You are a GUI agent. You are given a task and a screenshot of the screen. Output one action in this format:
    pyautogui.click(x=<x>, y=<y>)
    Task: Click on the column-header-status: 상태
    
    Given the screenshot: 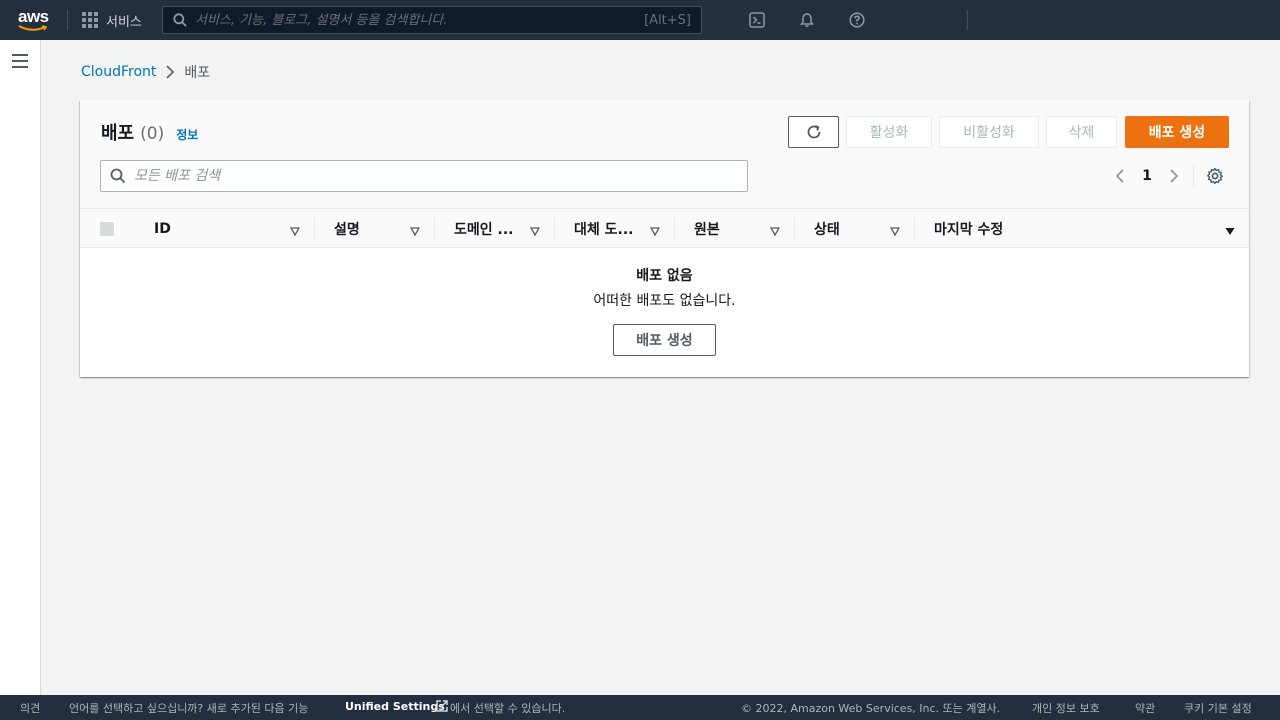 What is the action you would take?
    pyautogui.click(x=854, y=228)
    